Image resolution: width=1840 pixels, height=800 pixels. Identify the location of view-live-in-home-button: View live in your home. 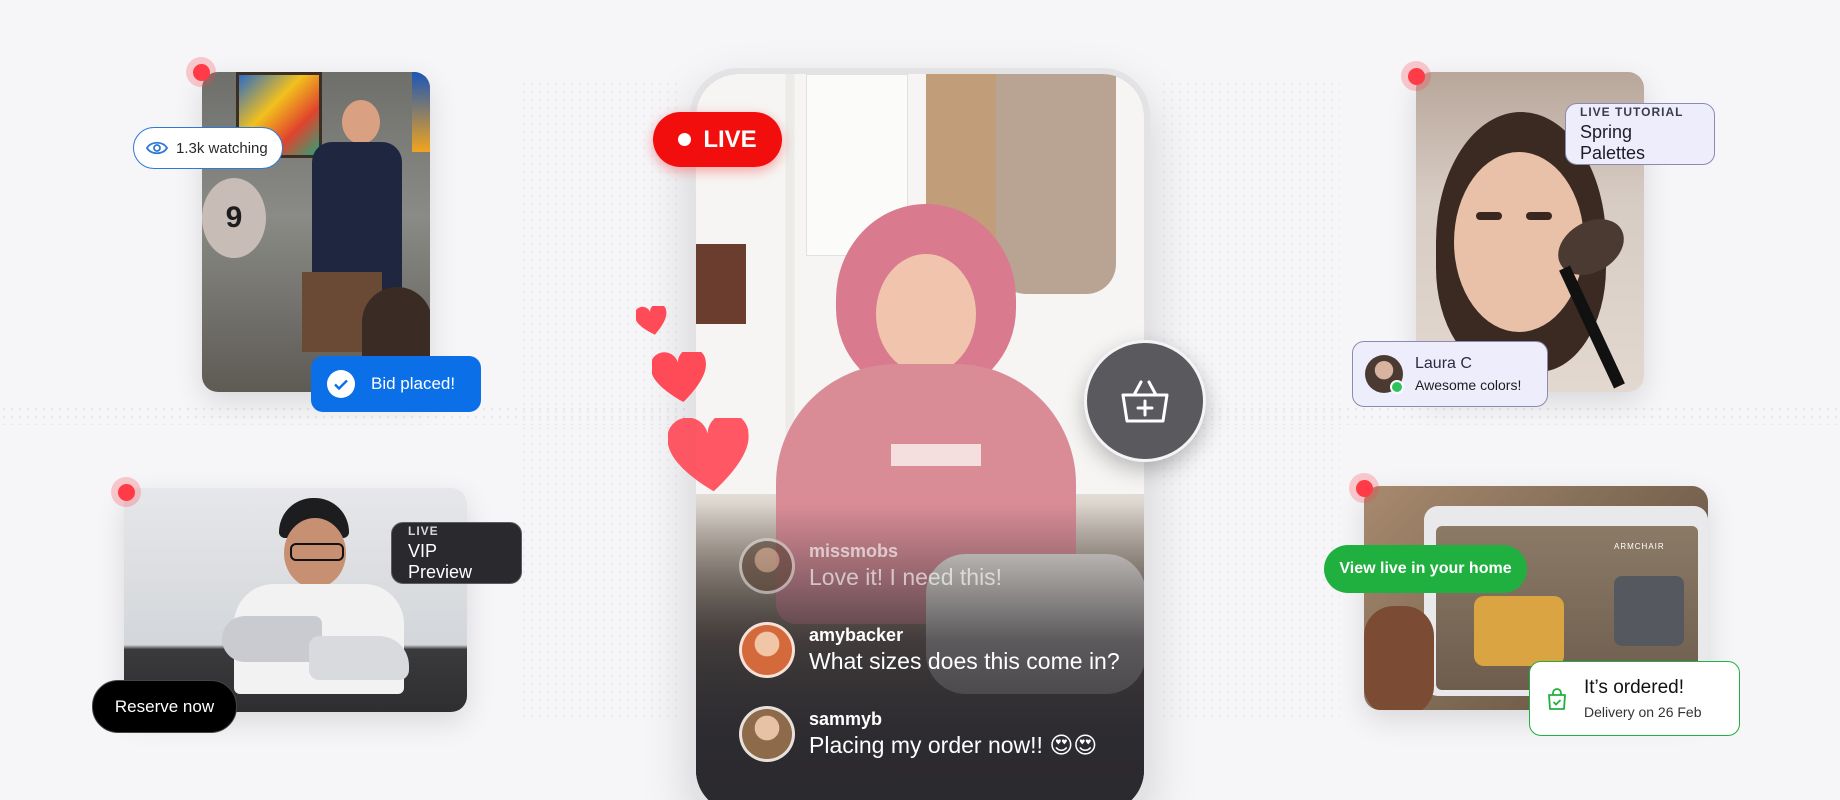
(1425, 569).